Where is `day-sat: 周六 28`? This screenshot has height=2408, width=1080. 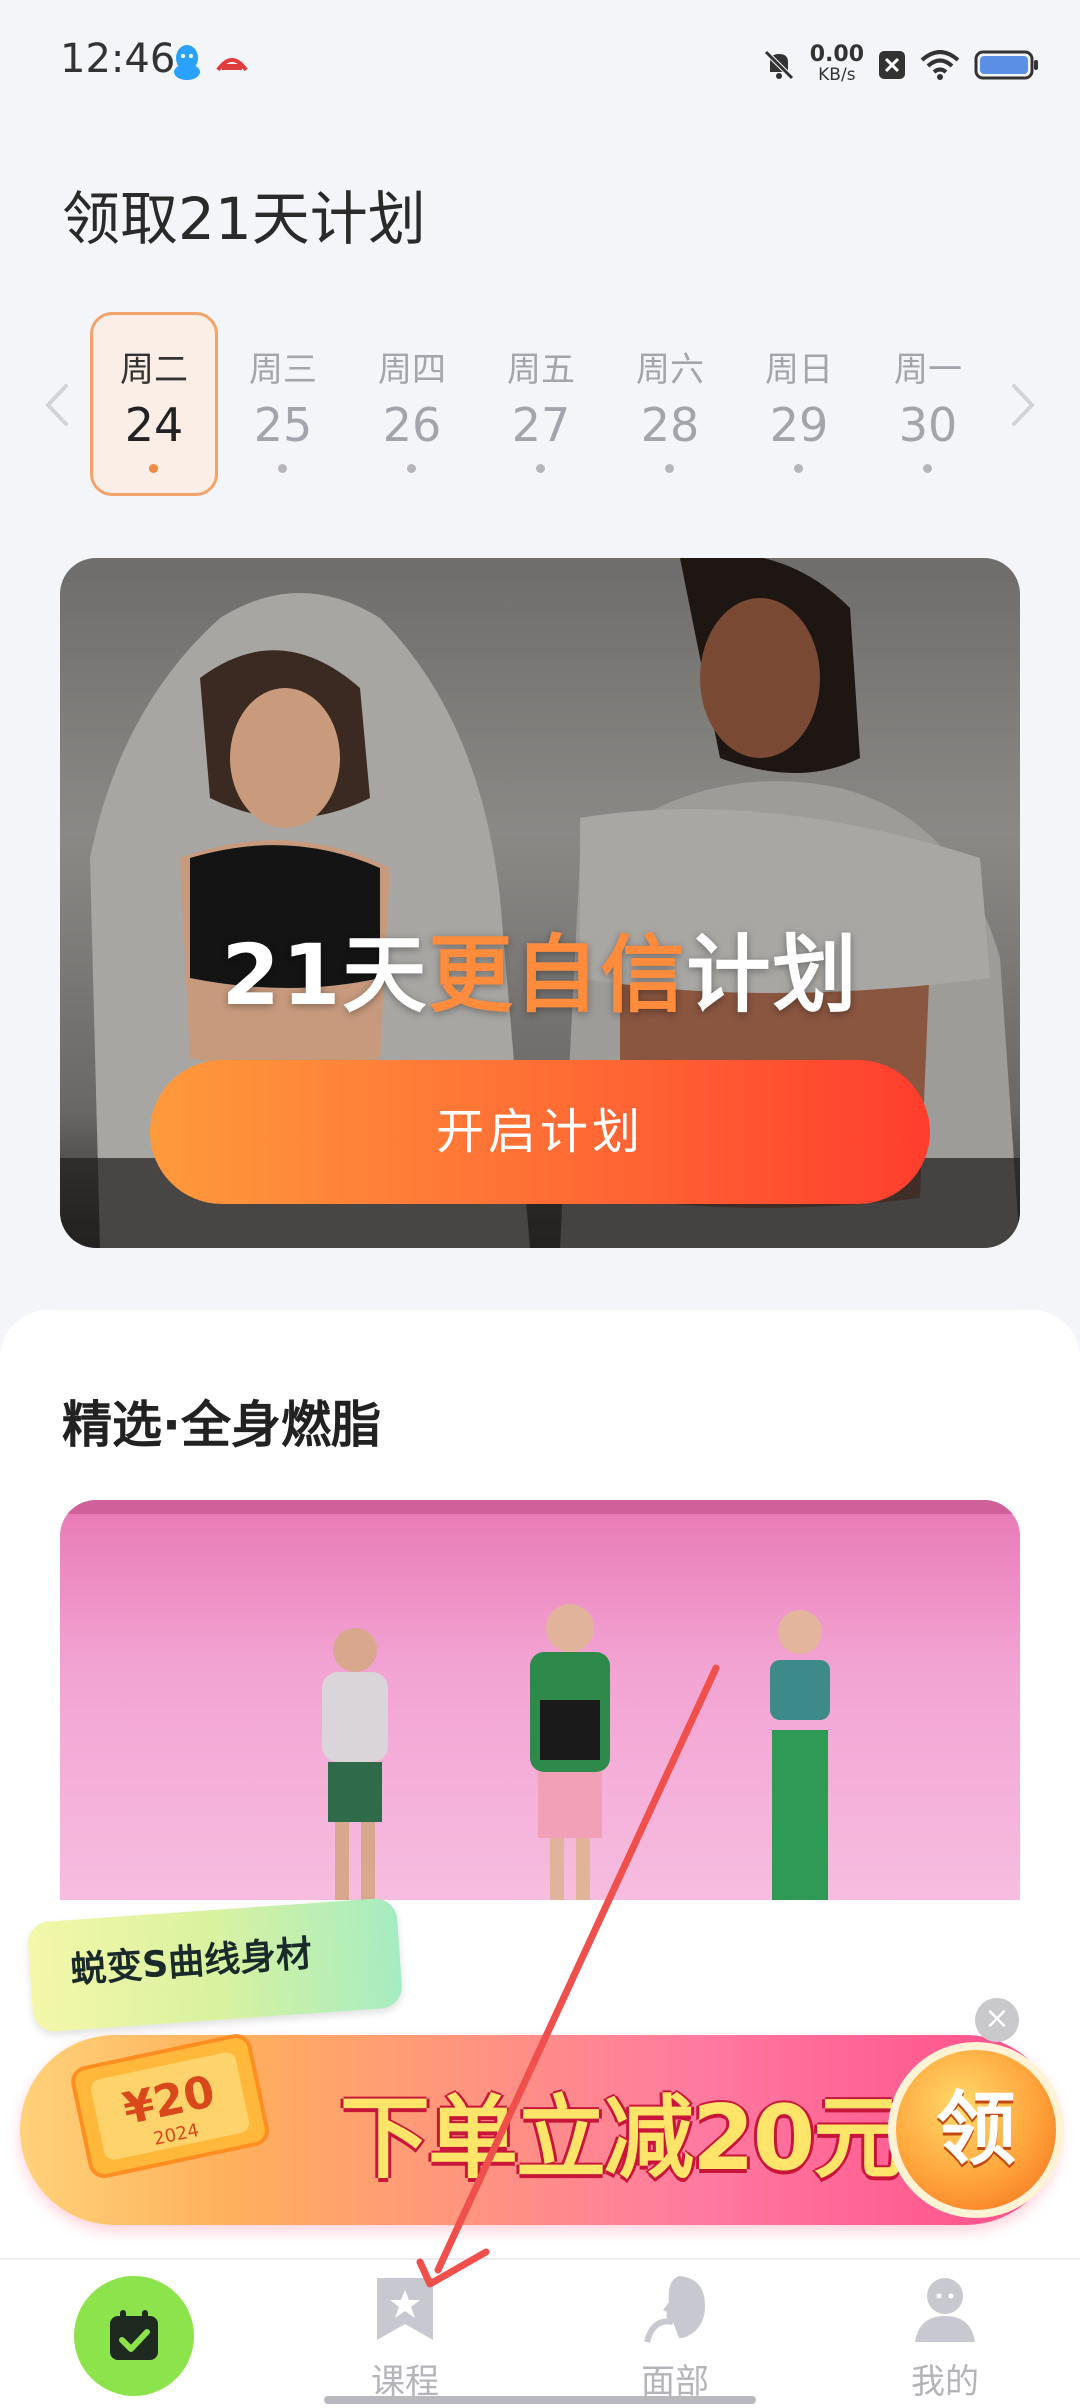 day-sat: 周六 28 is located at coordinates (670, 404).